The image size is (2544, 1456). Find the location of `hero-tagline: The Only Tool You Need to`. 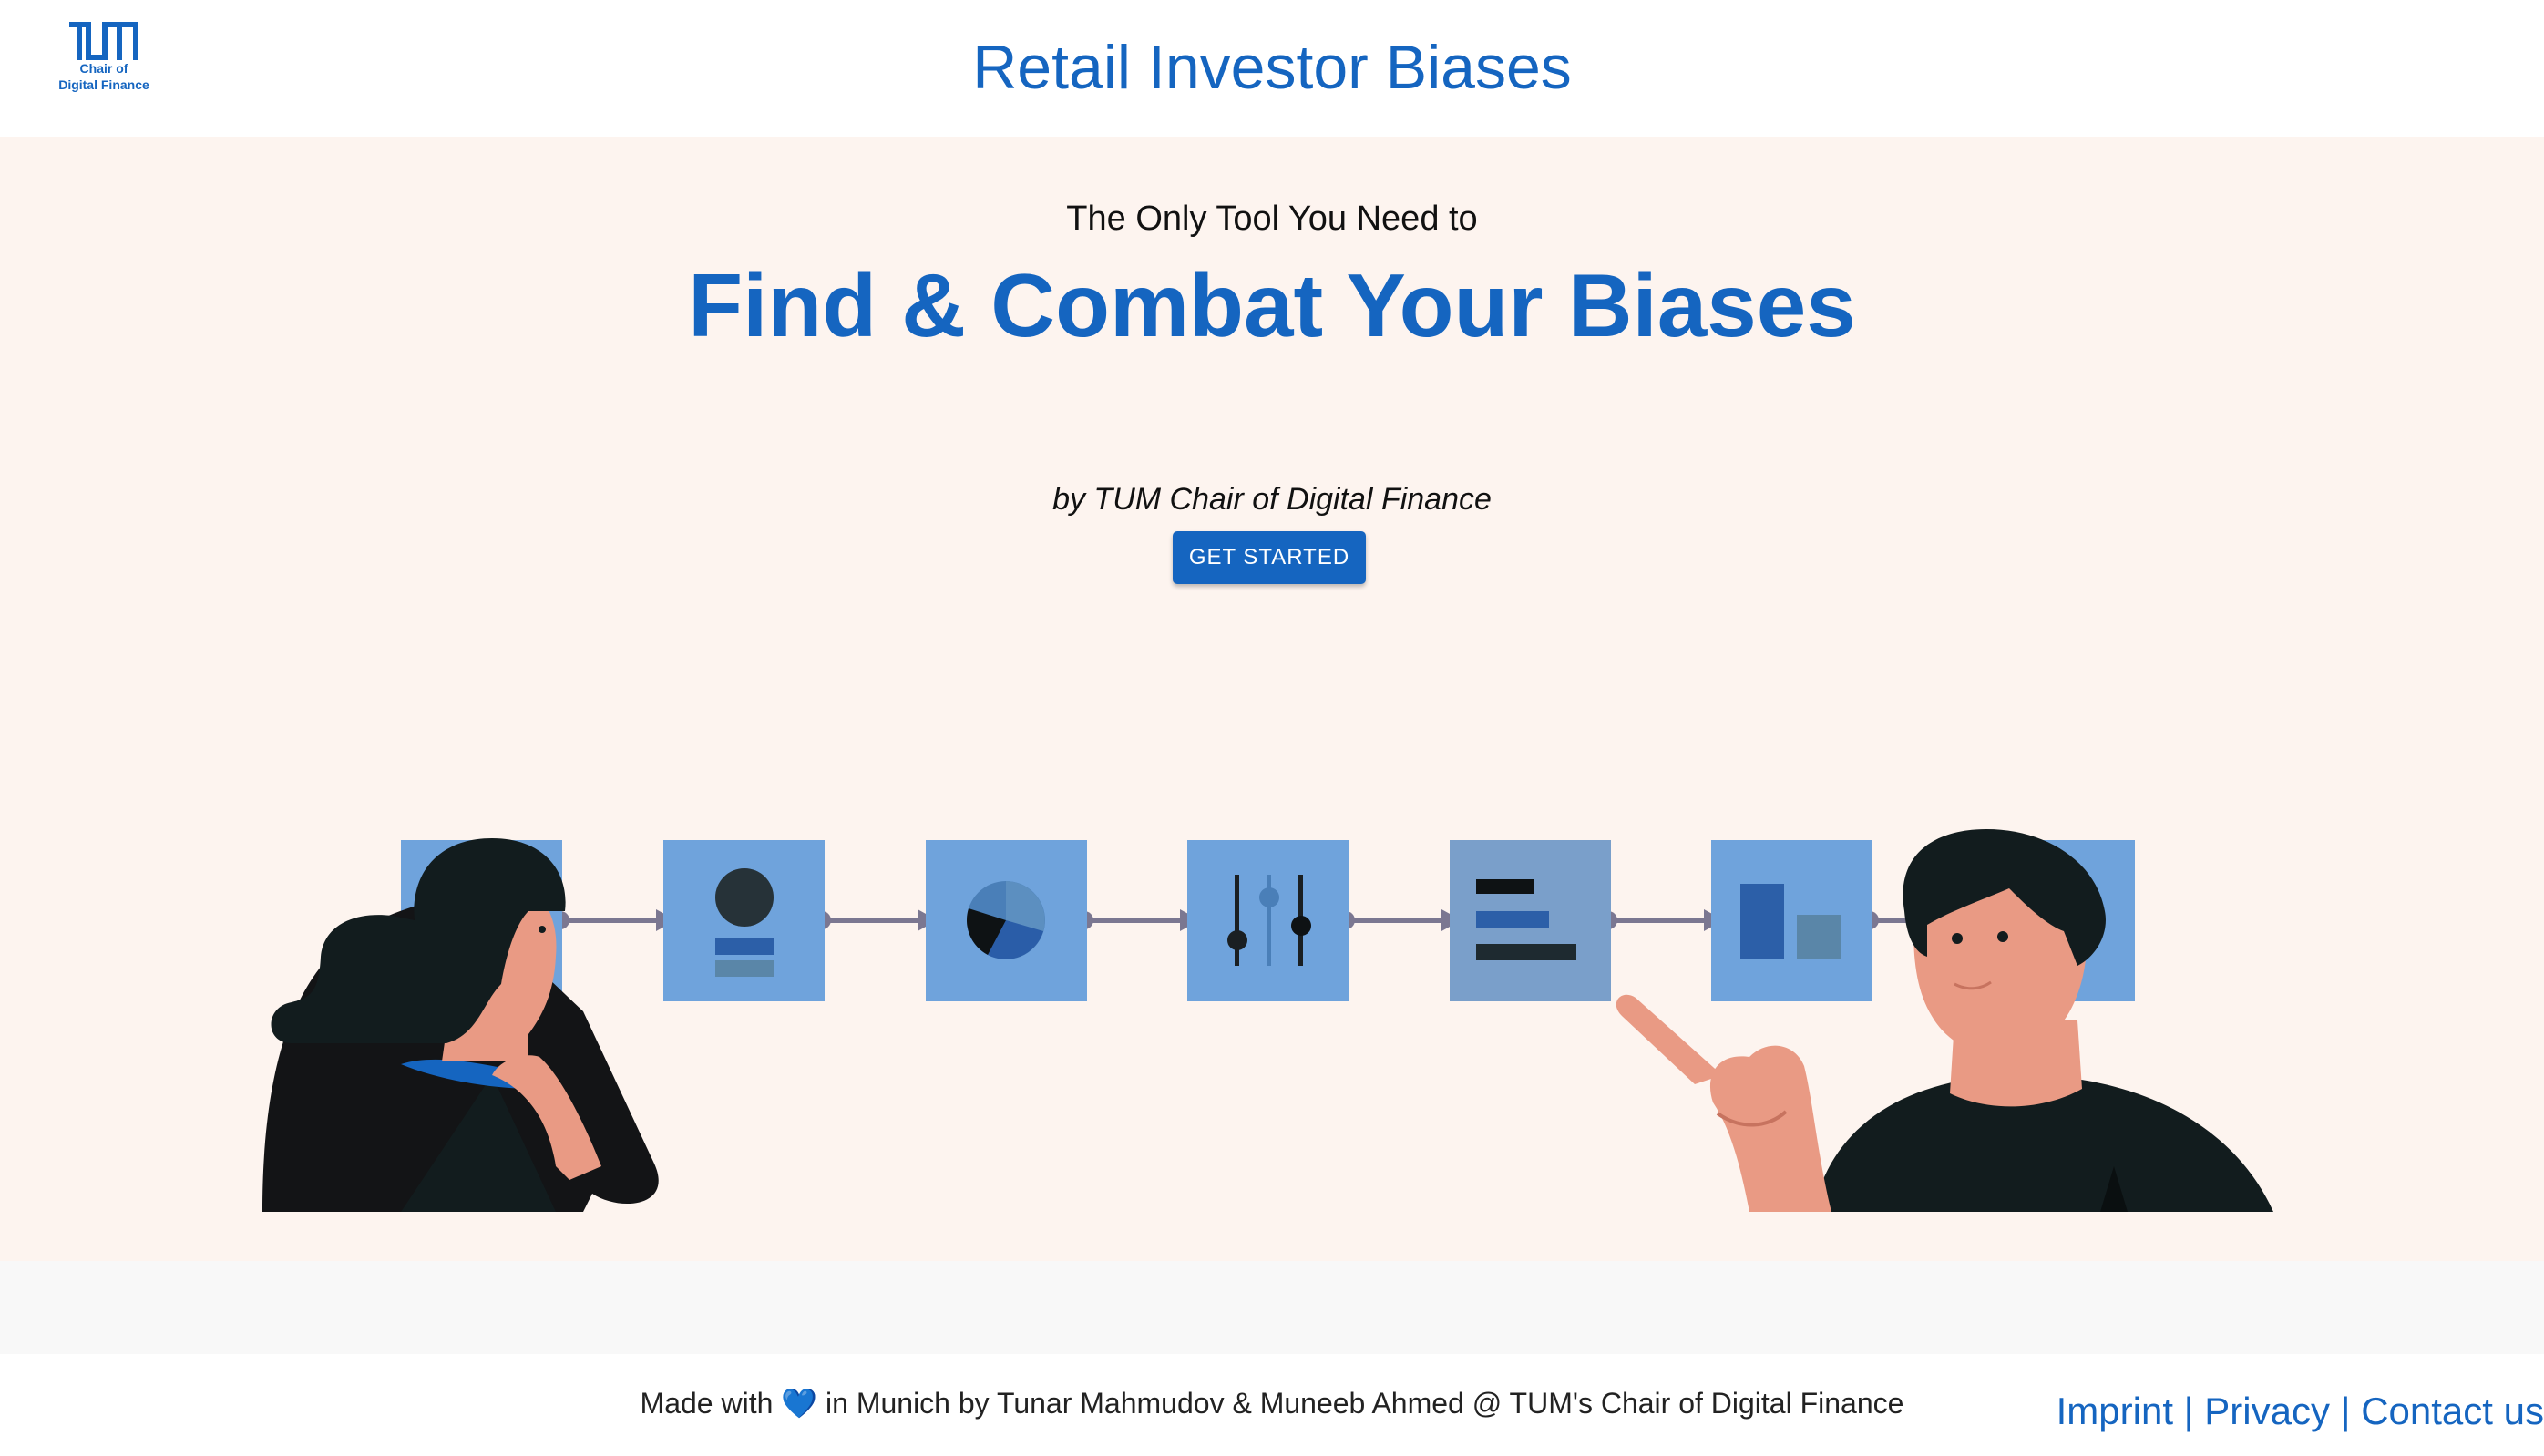

hero-tagline: The Only Tool You Need to is located at coordinates (1272, 219).